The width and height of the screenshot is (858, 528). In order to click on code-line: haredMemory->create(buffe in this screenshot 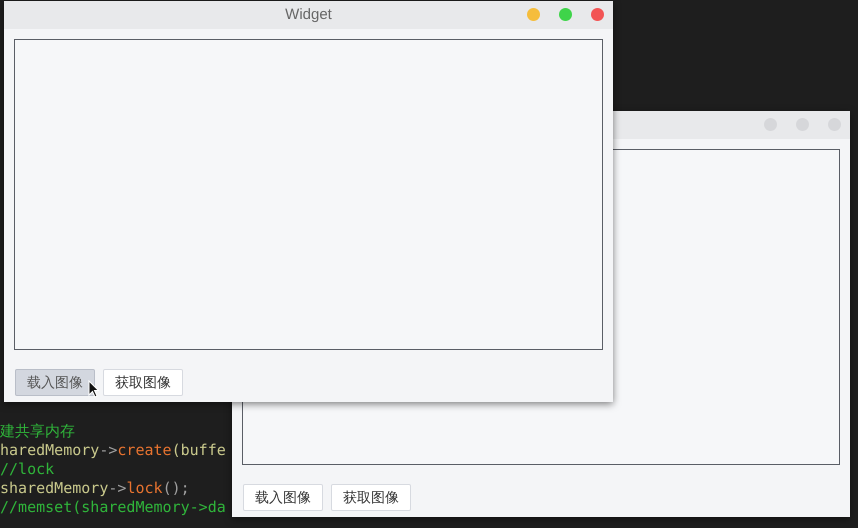, I will do `click(113, 450)`.